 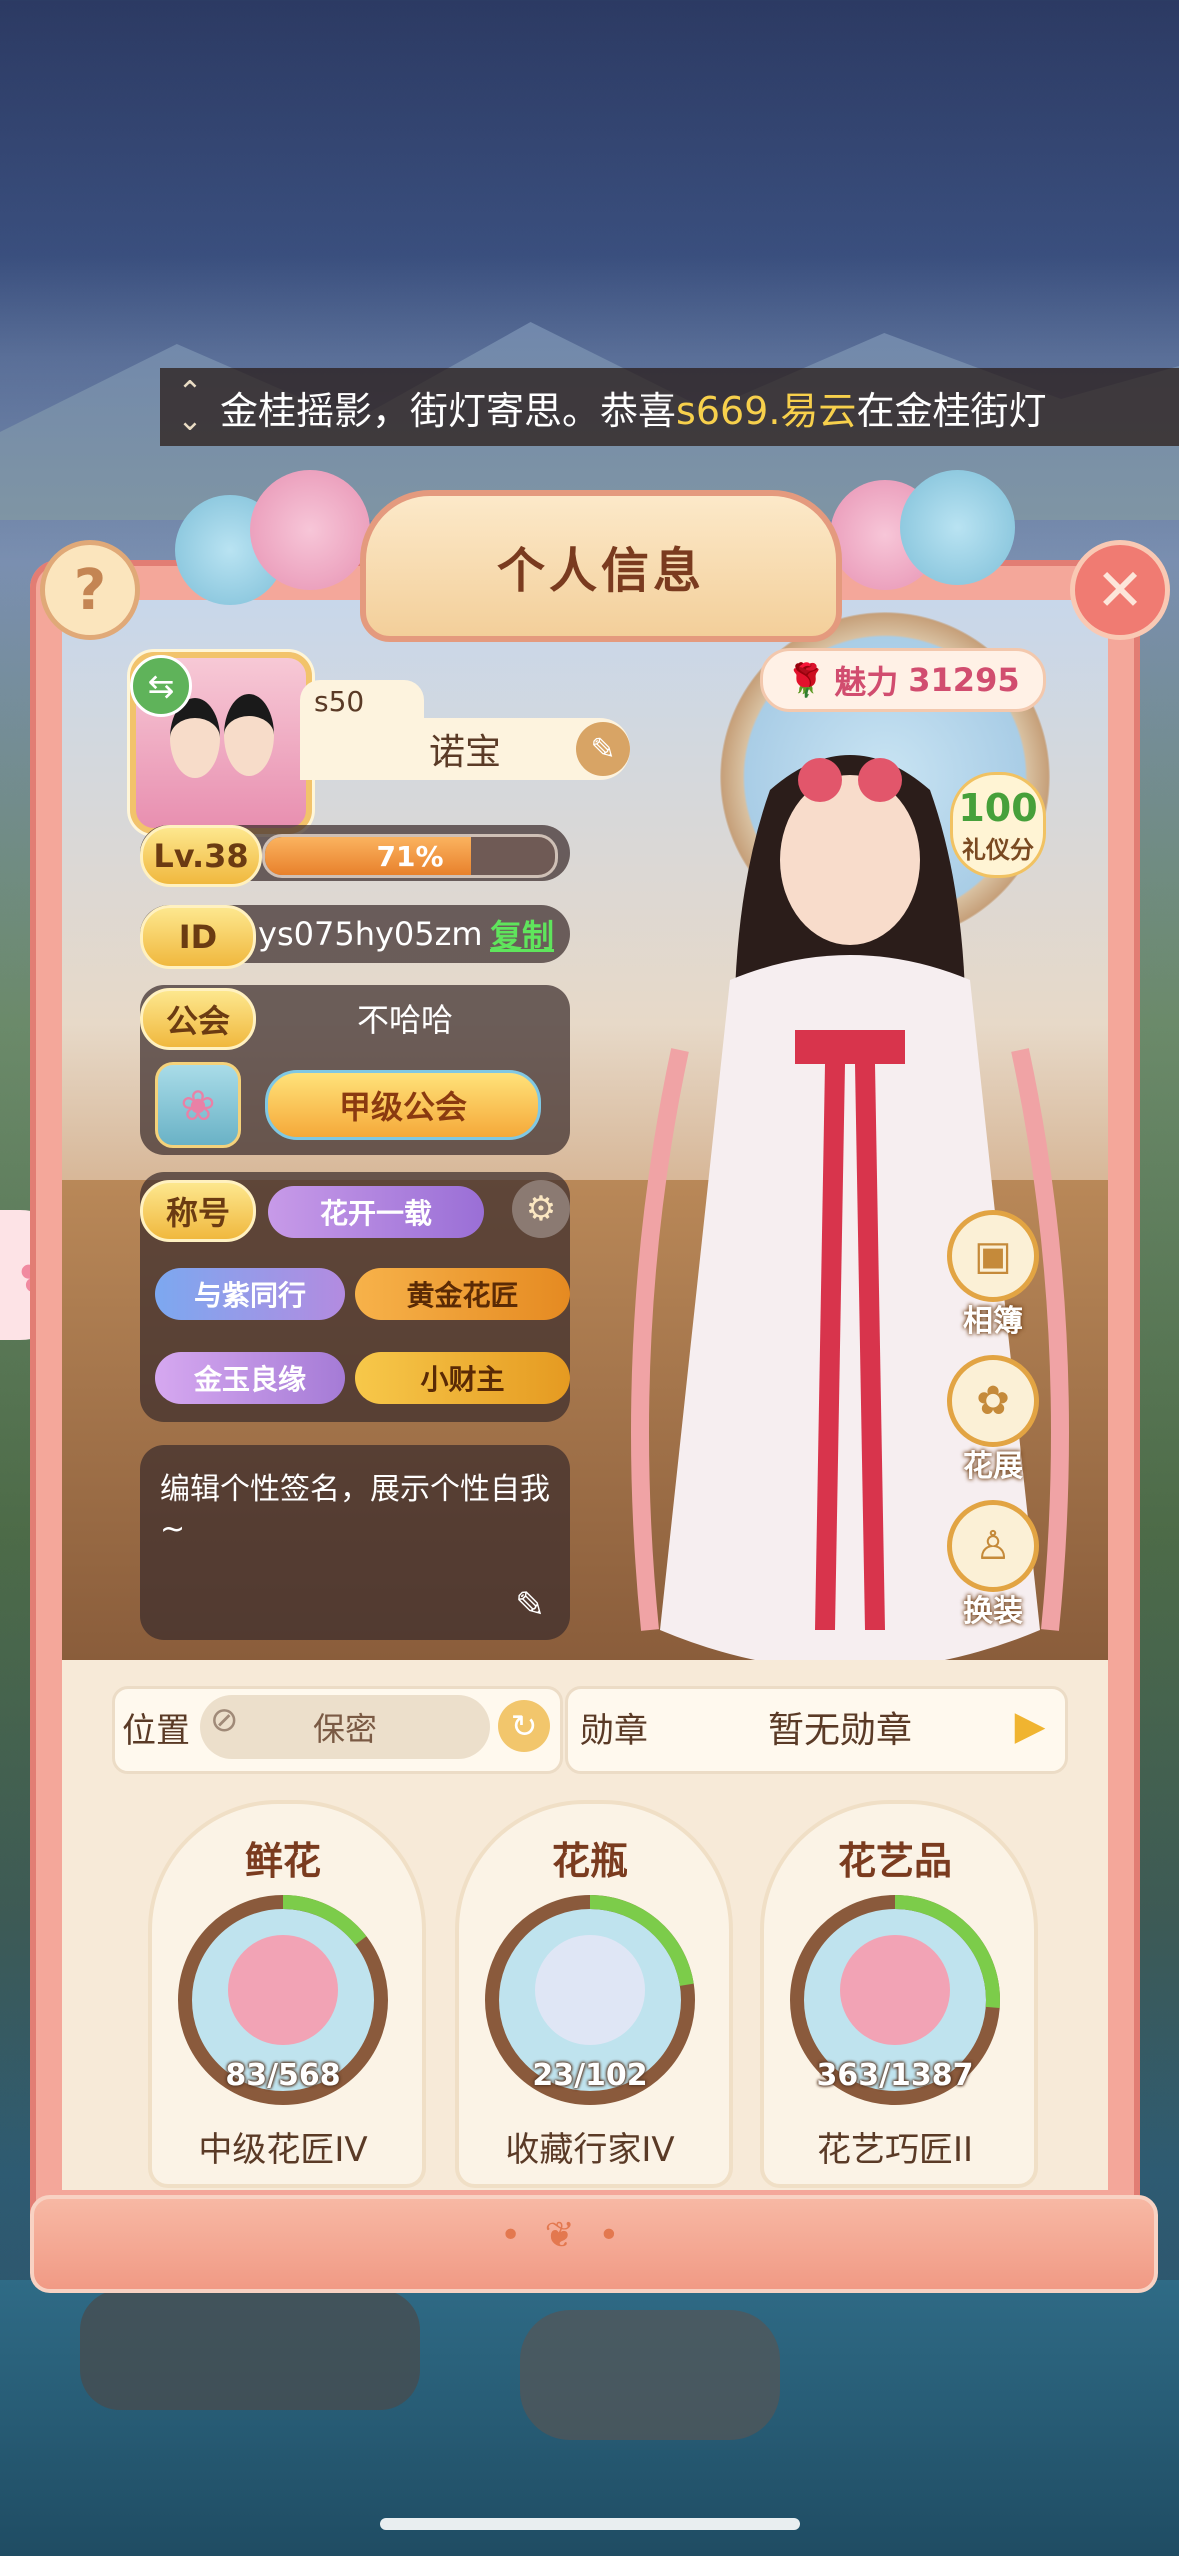 What do you see at coordinates (895, 2075) in the screenshot?
I see `collection-count: 363/1387` at bounding box center [895, 2075].